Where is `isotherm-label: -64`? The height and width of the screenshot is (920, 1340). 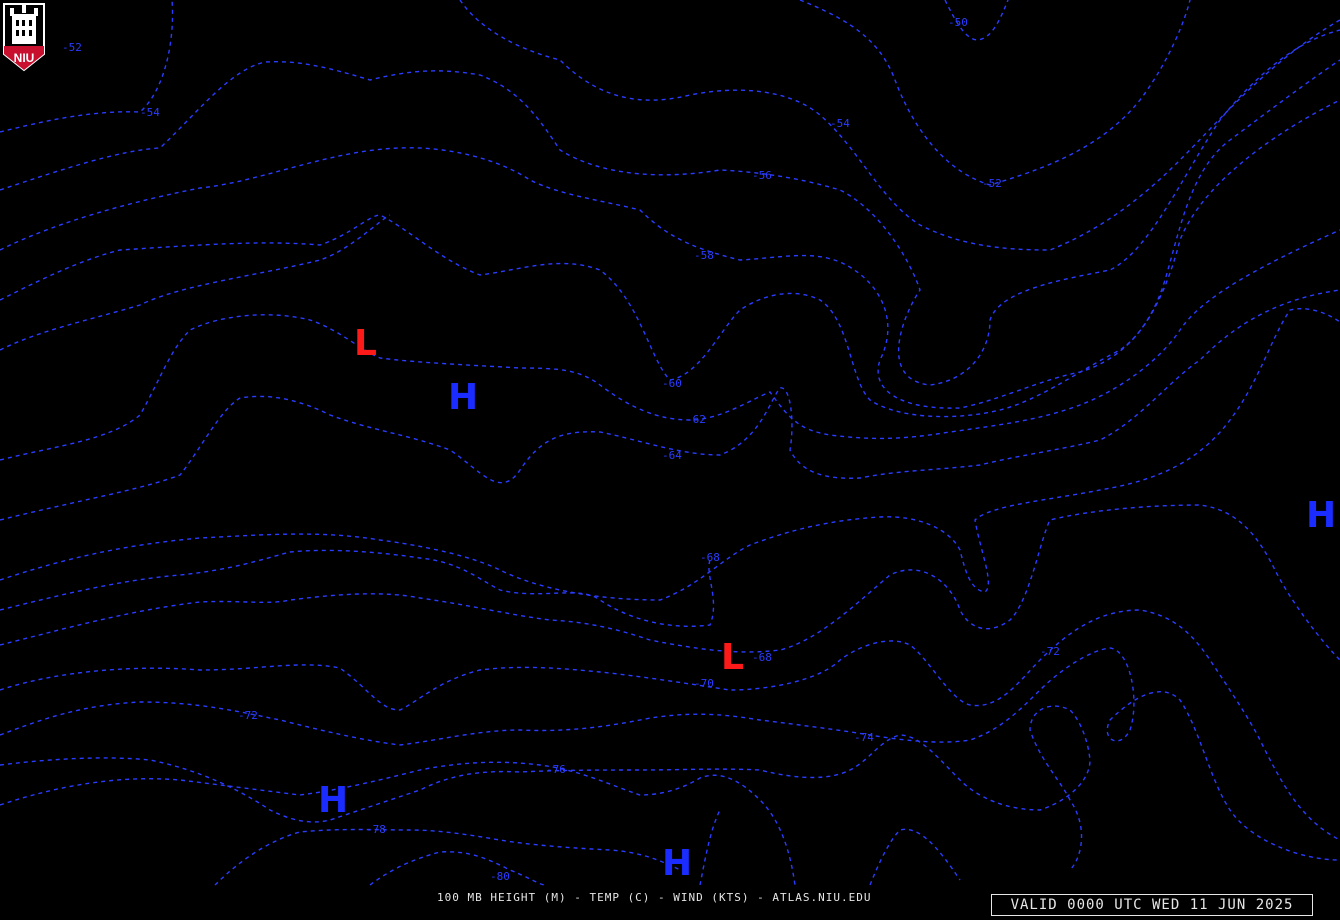
isotherm-label: -64 is located at coordinates (672, 455).